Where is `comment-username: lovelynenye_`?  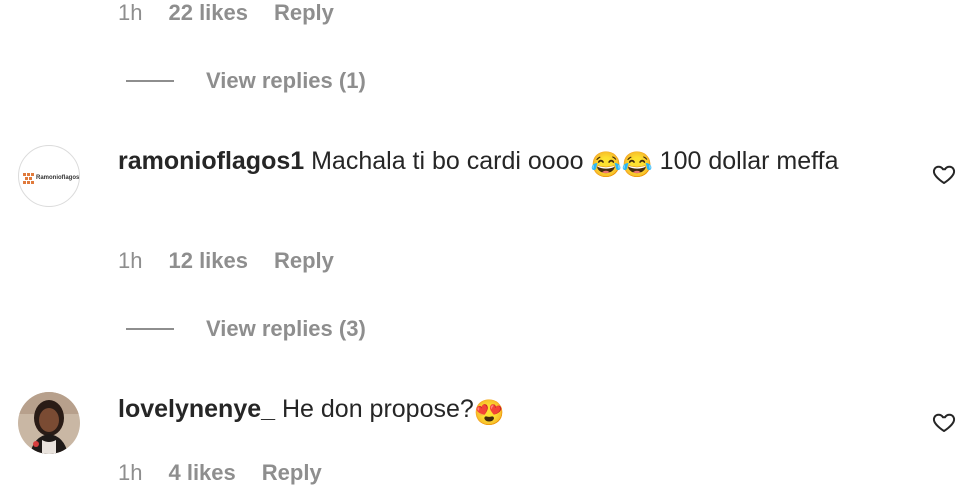
comment-username: lovelynenye_ is located at coordinates (196, 409).